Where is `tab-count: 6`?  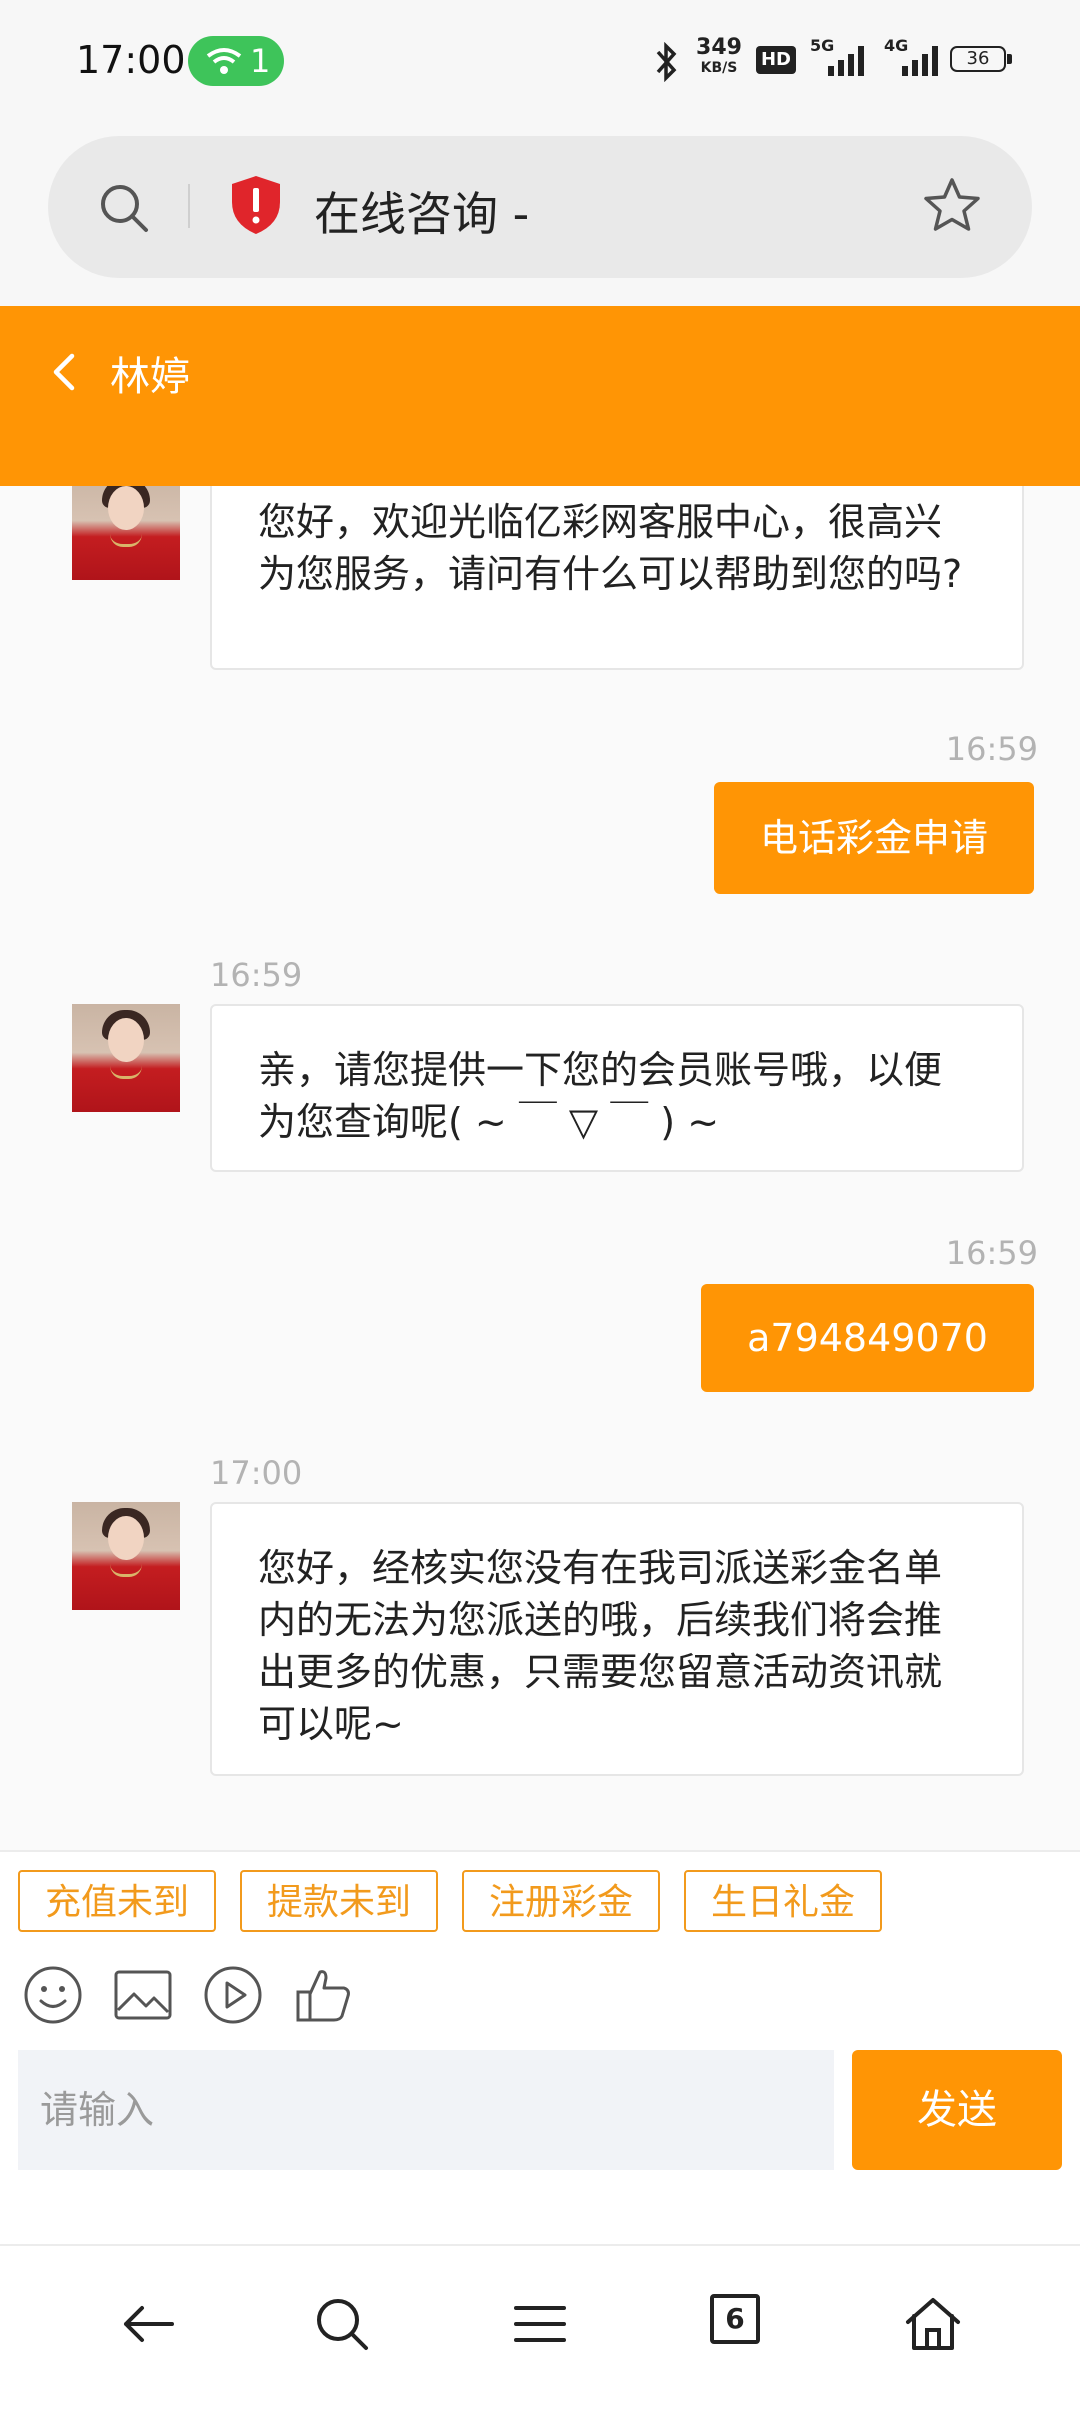 tab-count: 6 is located at coordinates (735, 2318).